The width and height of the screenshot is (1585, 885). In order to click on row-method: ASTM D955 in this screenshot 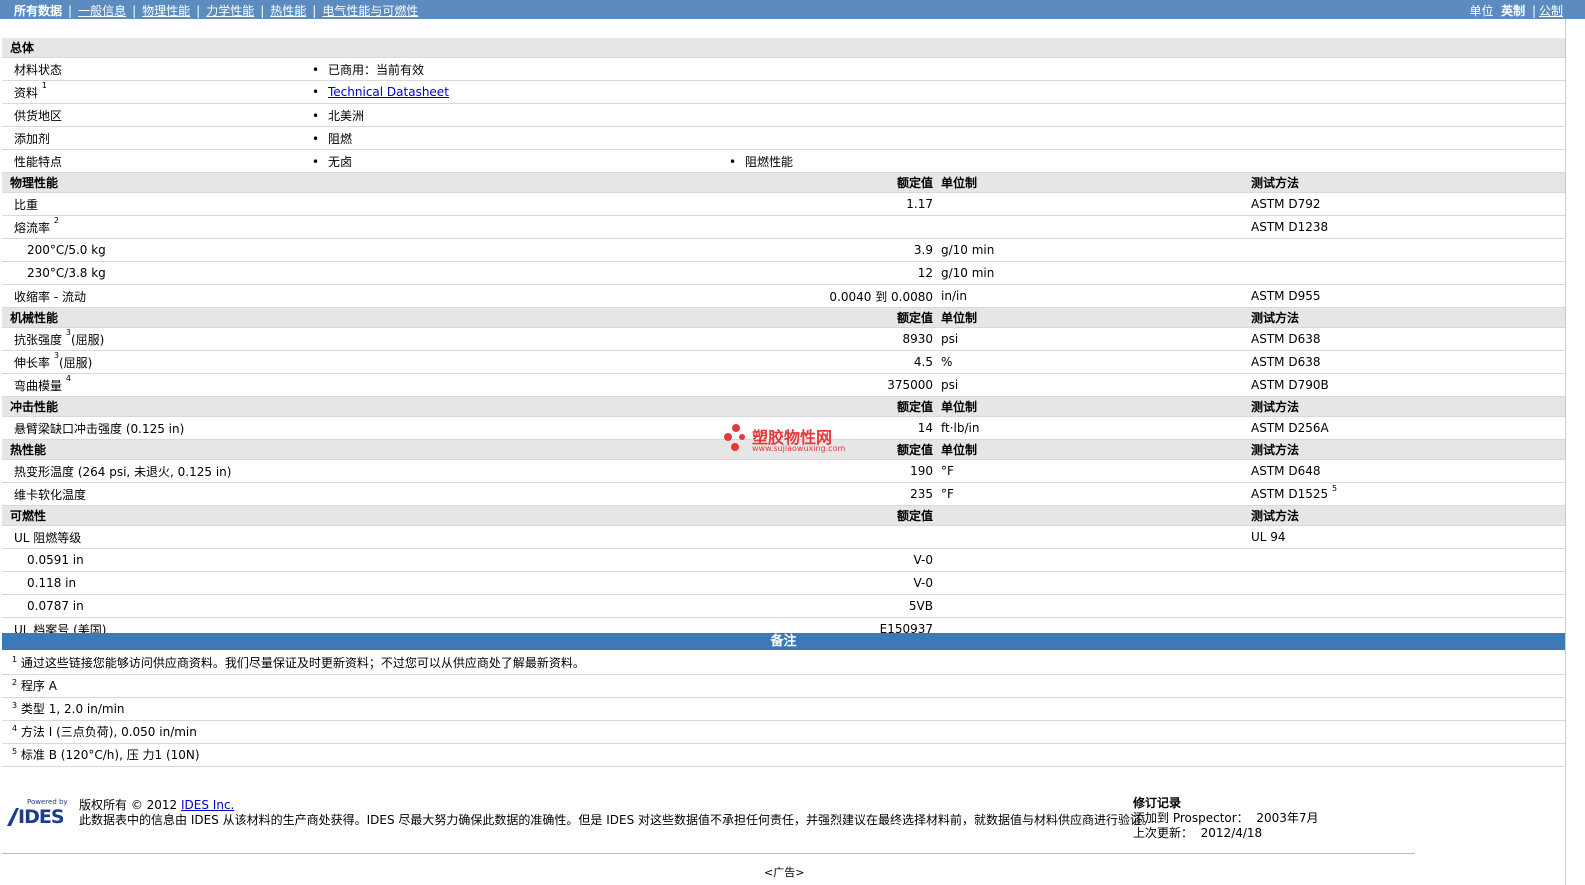, I will do `click(1407, 296)`.